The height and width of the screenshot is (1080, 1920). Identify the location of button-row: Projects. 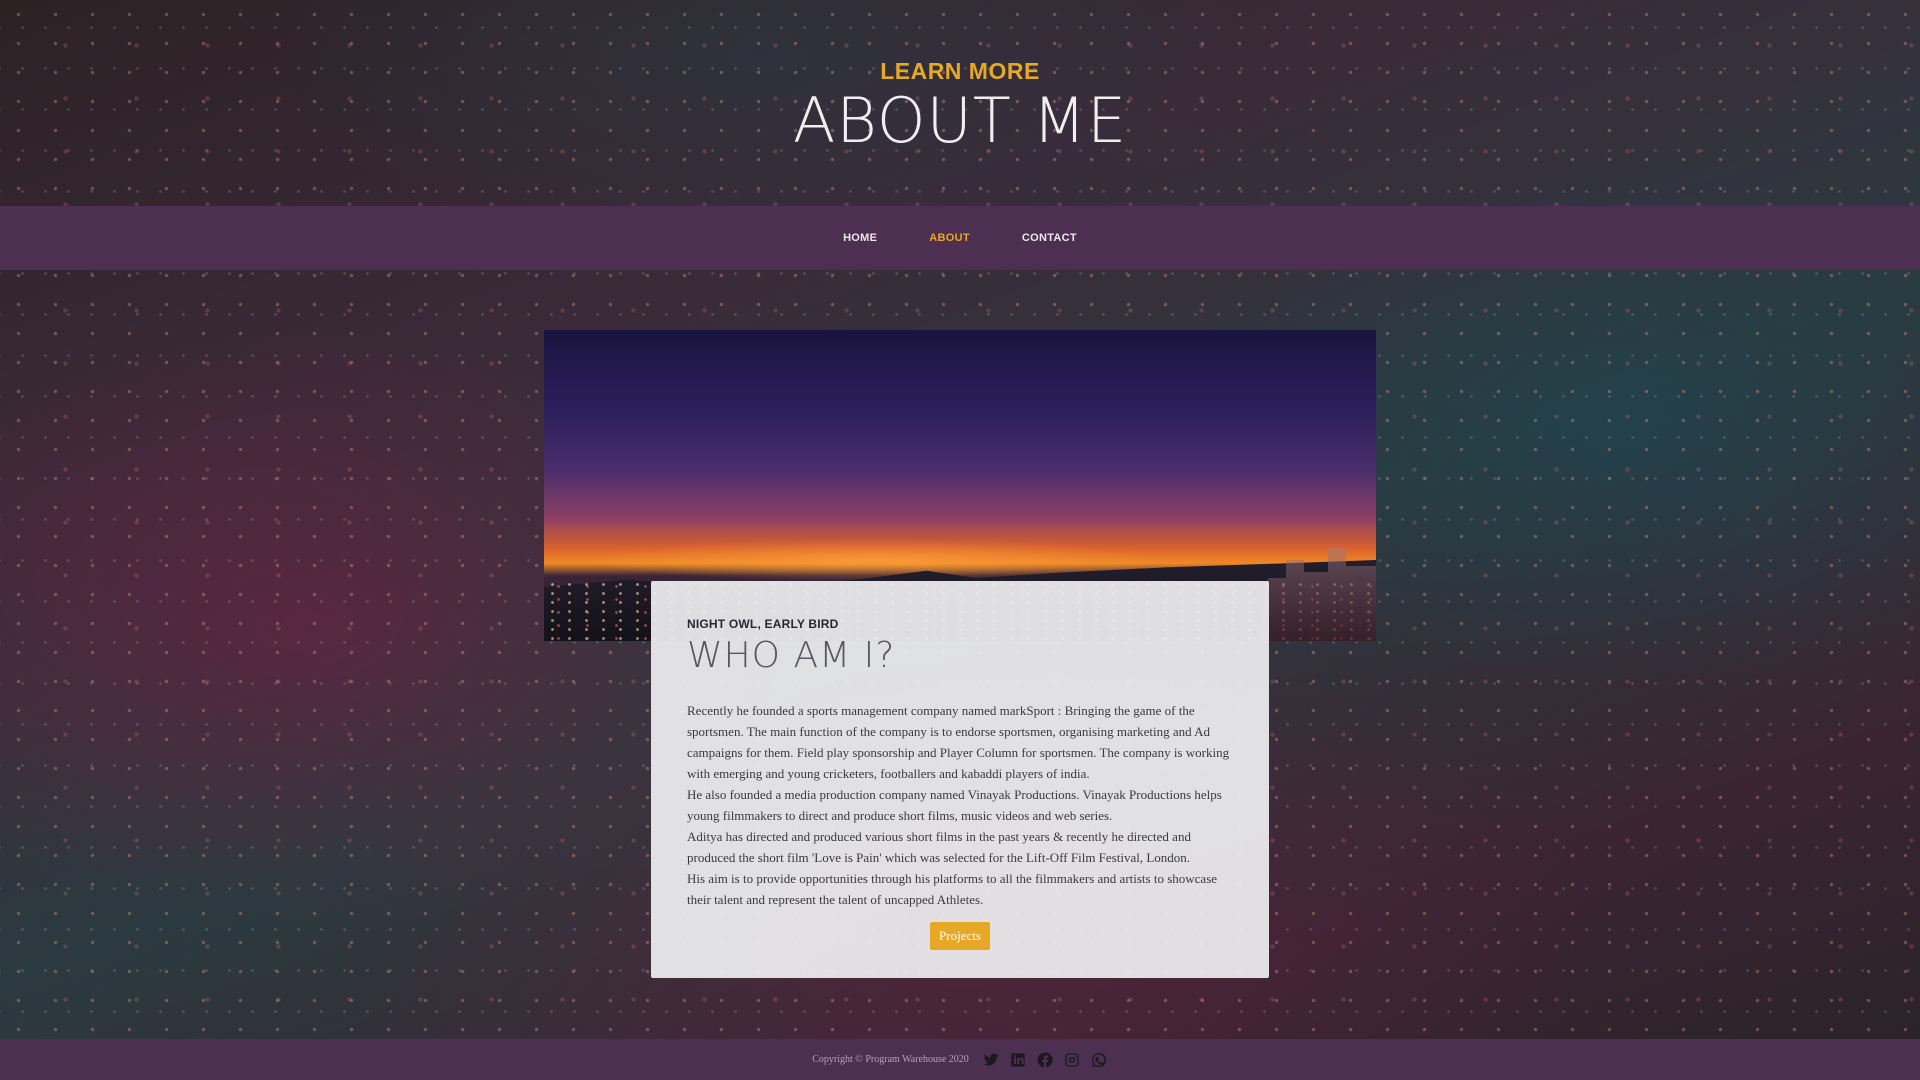
(960, 936).